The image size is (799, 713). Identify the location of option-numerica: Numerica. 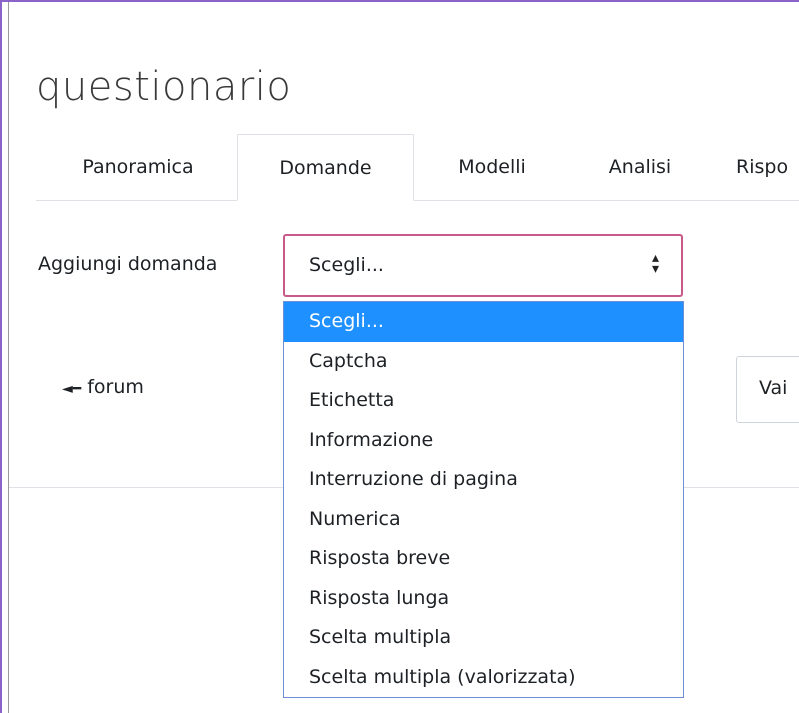
(483, 520).